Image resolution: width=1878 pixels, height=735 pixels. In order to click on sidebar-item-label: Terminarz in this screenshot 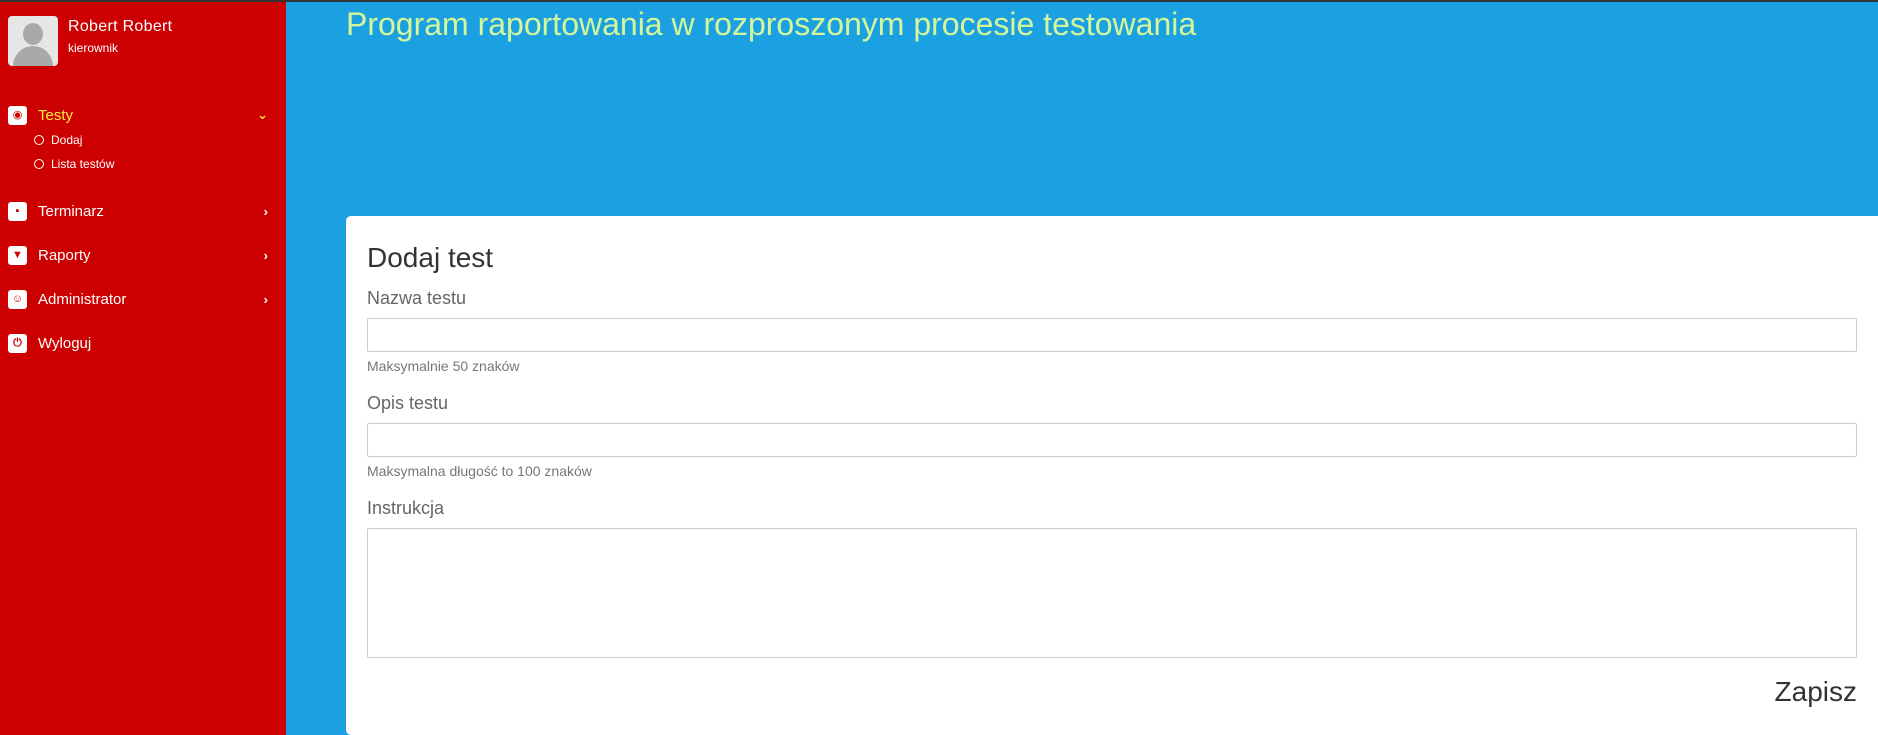, I will do `click(71, 211)`.